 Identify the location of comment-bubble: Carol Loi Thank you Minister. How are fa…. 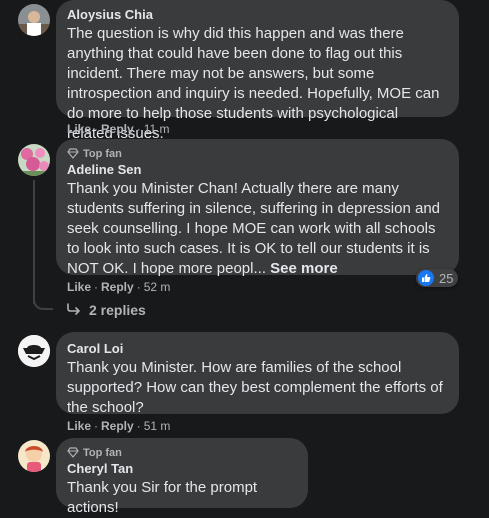
(257, 374).